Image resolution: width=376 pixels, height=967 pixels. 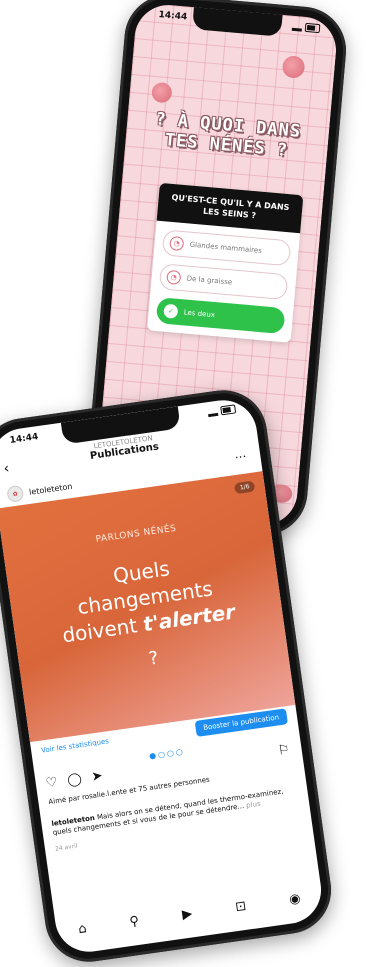 What do you see at coordinates (220, 316) in the screenshot?
I see `quiz-option-correct: ✓ Les deux` at bounding box center [220, 316].